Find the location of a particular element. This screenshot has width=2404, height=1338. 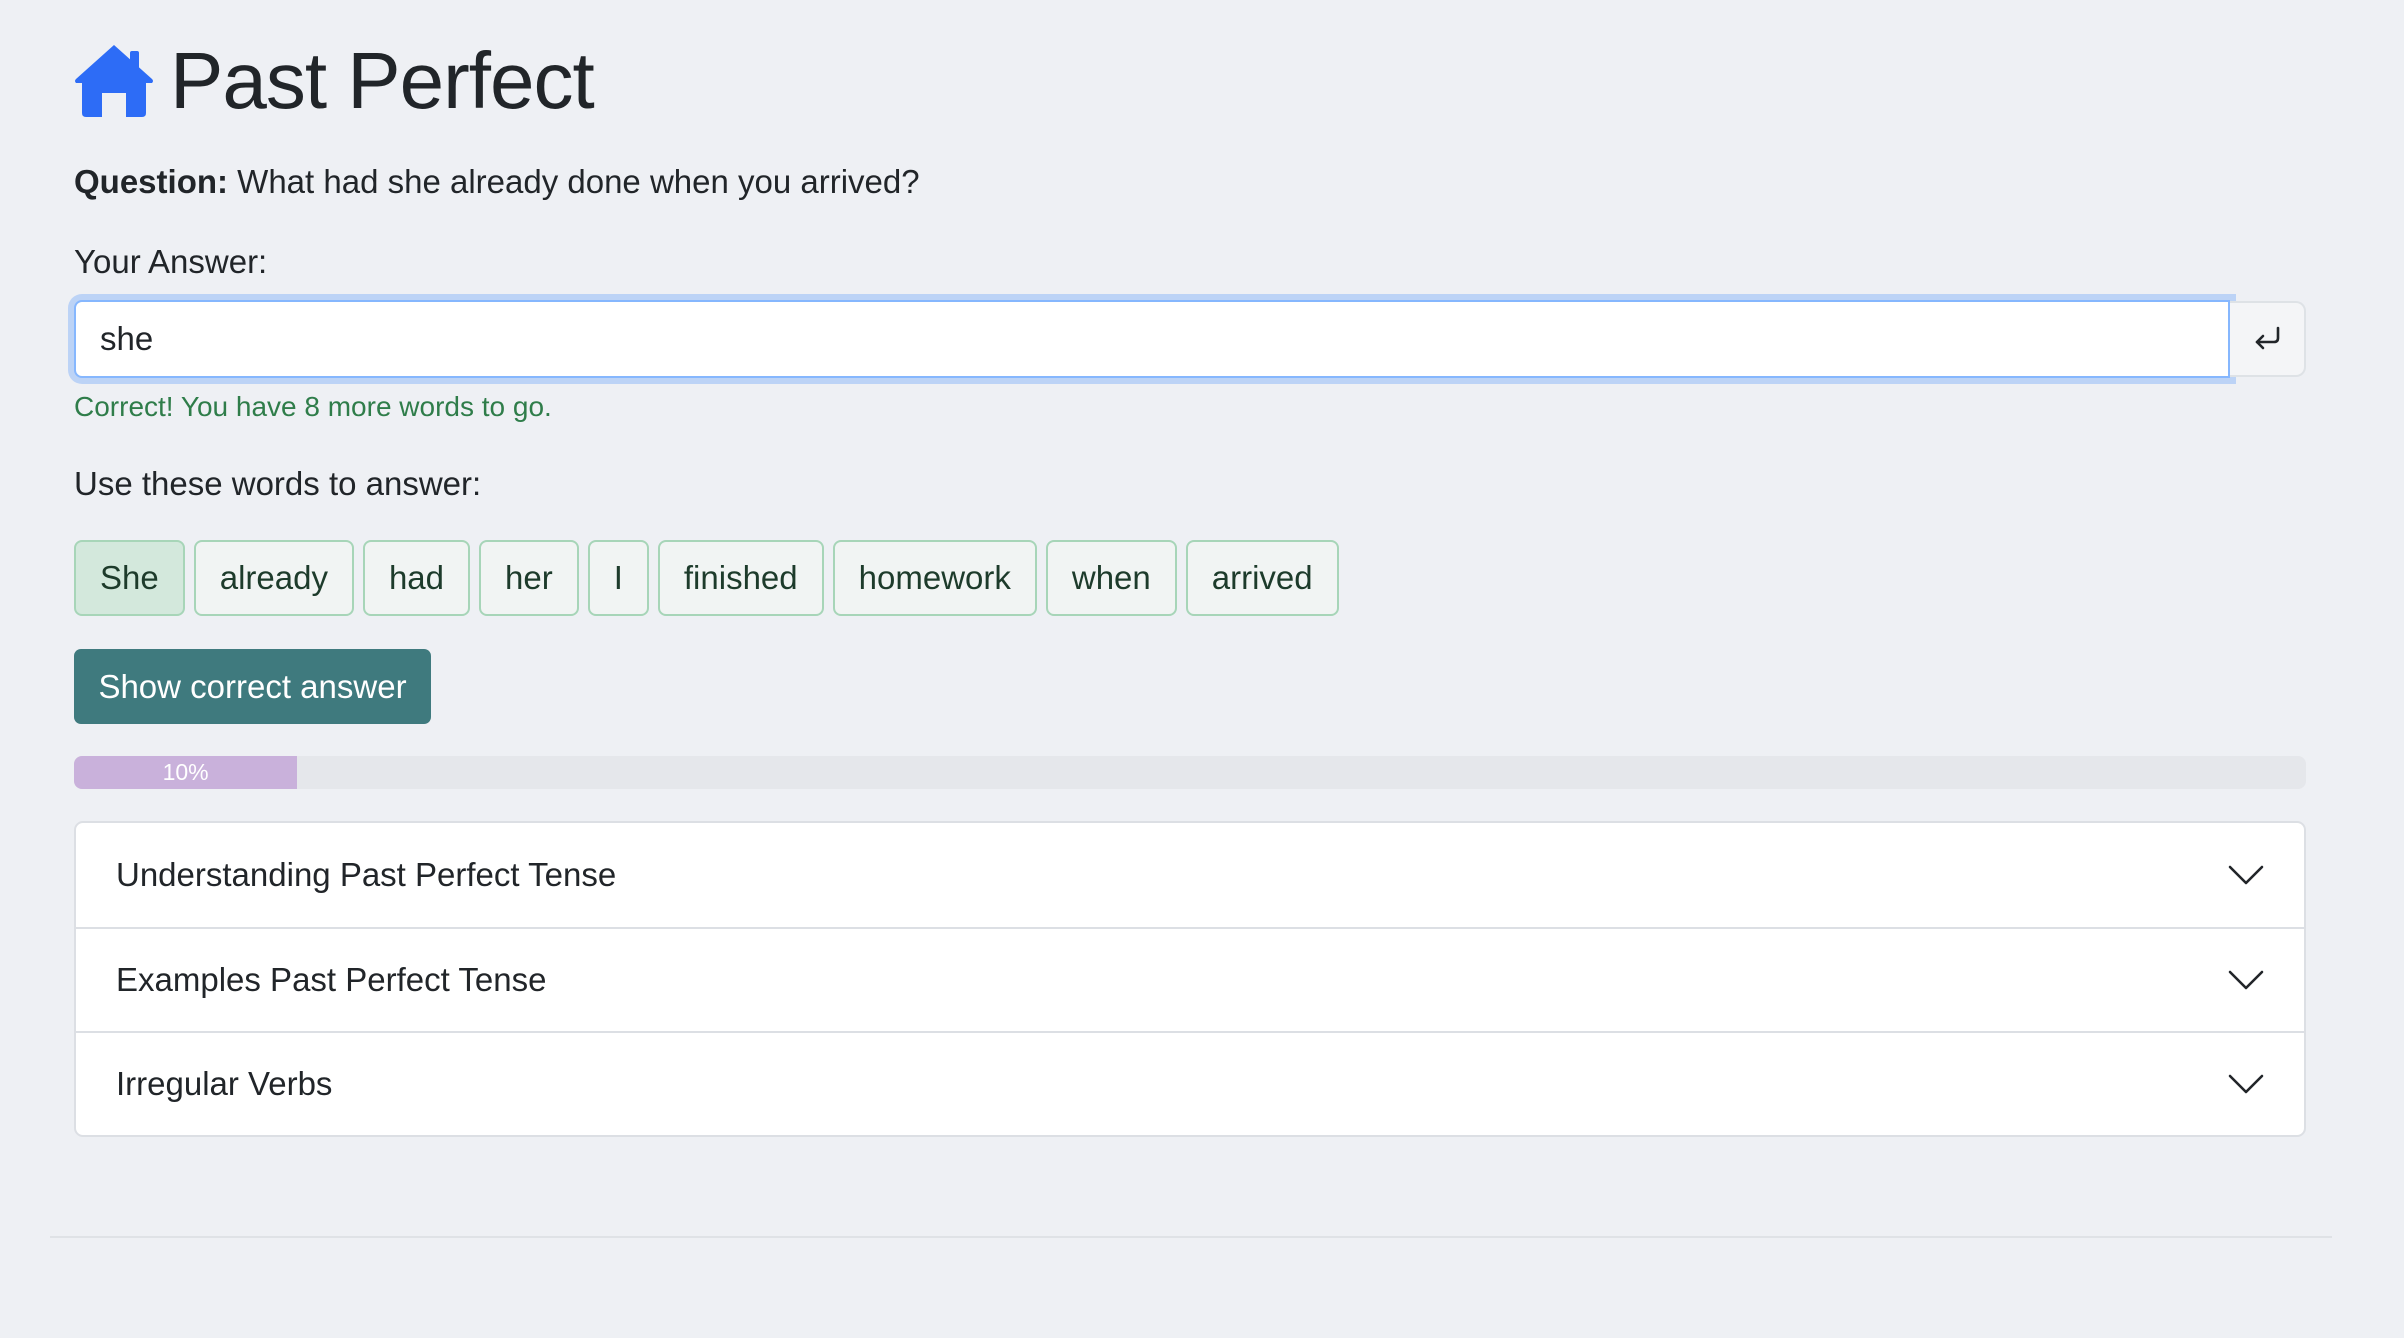

word-chip: finished is located at coordinates (740, 578).